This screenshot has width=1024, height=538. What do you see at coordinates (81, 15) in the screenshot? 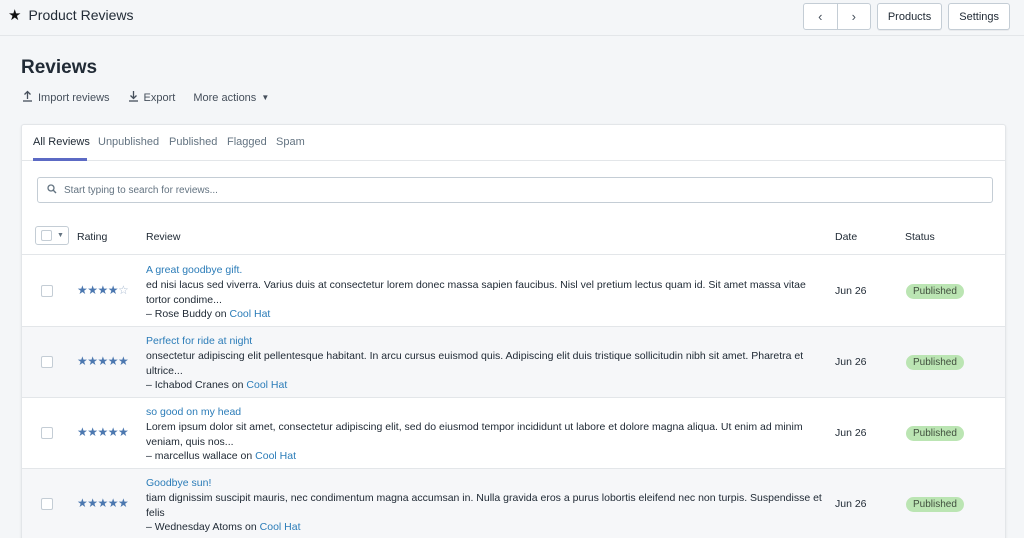
I see `app-title-label: Product Reviews` at bounding box center [81, 15].